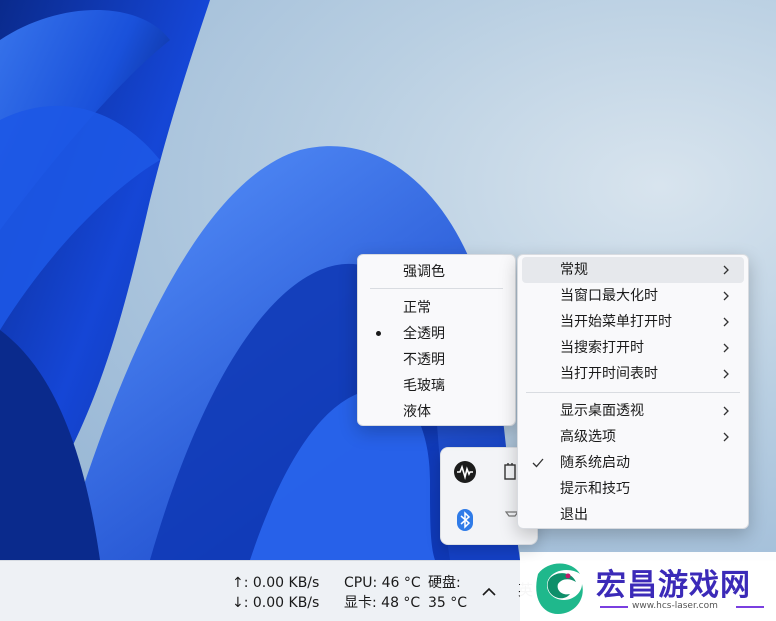 The image size is (776, 621). What do you see at coordinates (750, 607) in the screenshot?
I see `watermark-rule-right` at bounding box center [750, 607].